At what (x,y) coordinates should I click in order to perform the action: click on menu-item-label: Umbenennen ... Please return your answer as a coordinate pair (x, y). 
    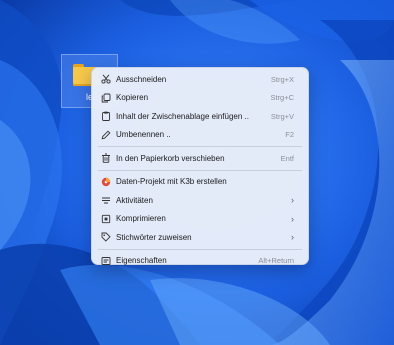
    Looking at the image, I should click on (143, 135).